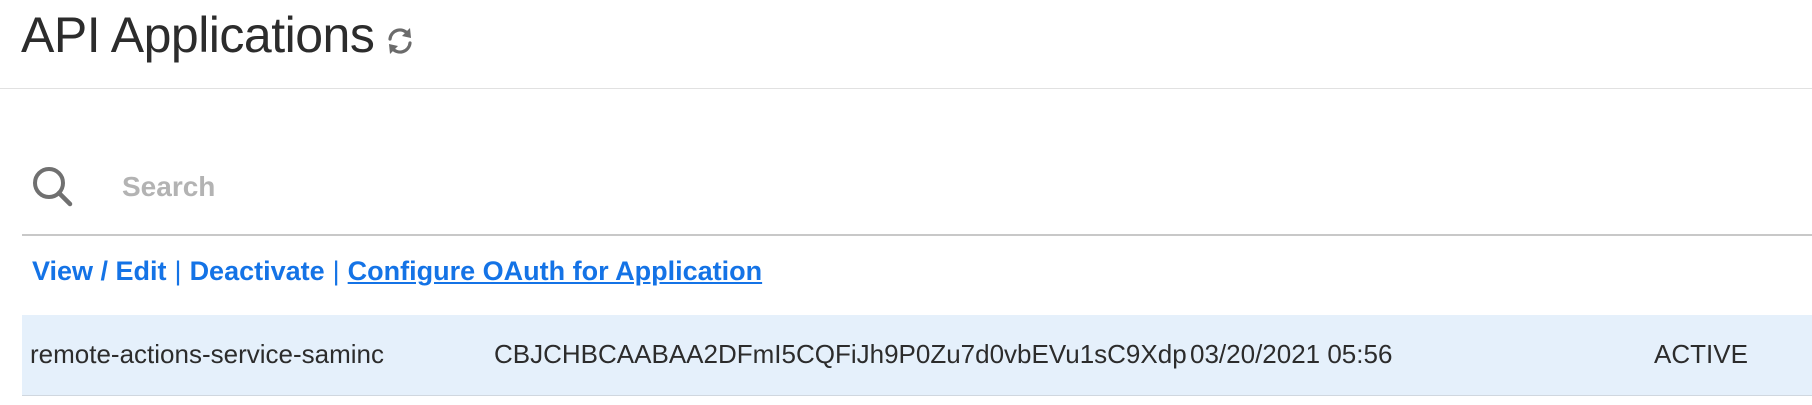 Image resolution: width=1812 pixels, height=405 pixels. Describe the element at coordinates (53, 187) in the screenshot. I see `search-icon` at that location.